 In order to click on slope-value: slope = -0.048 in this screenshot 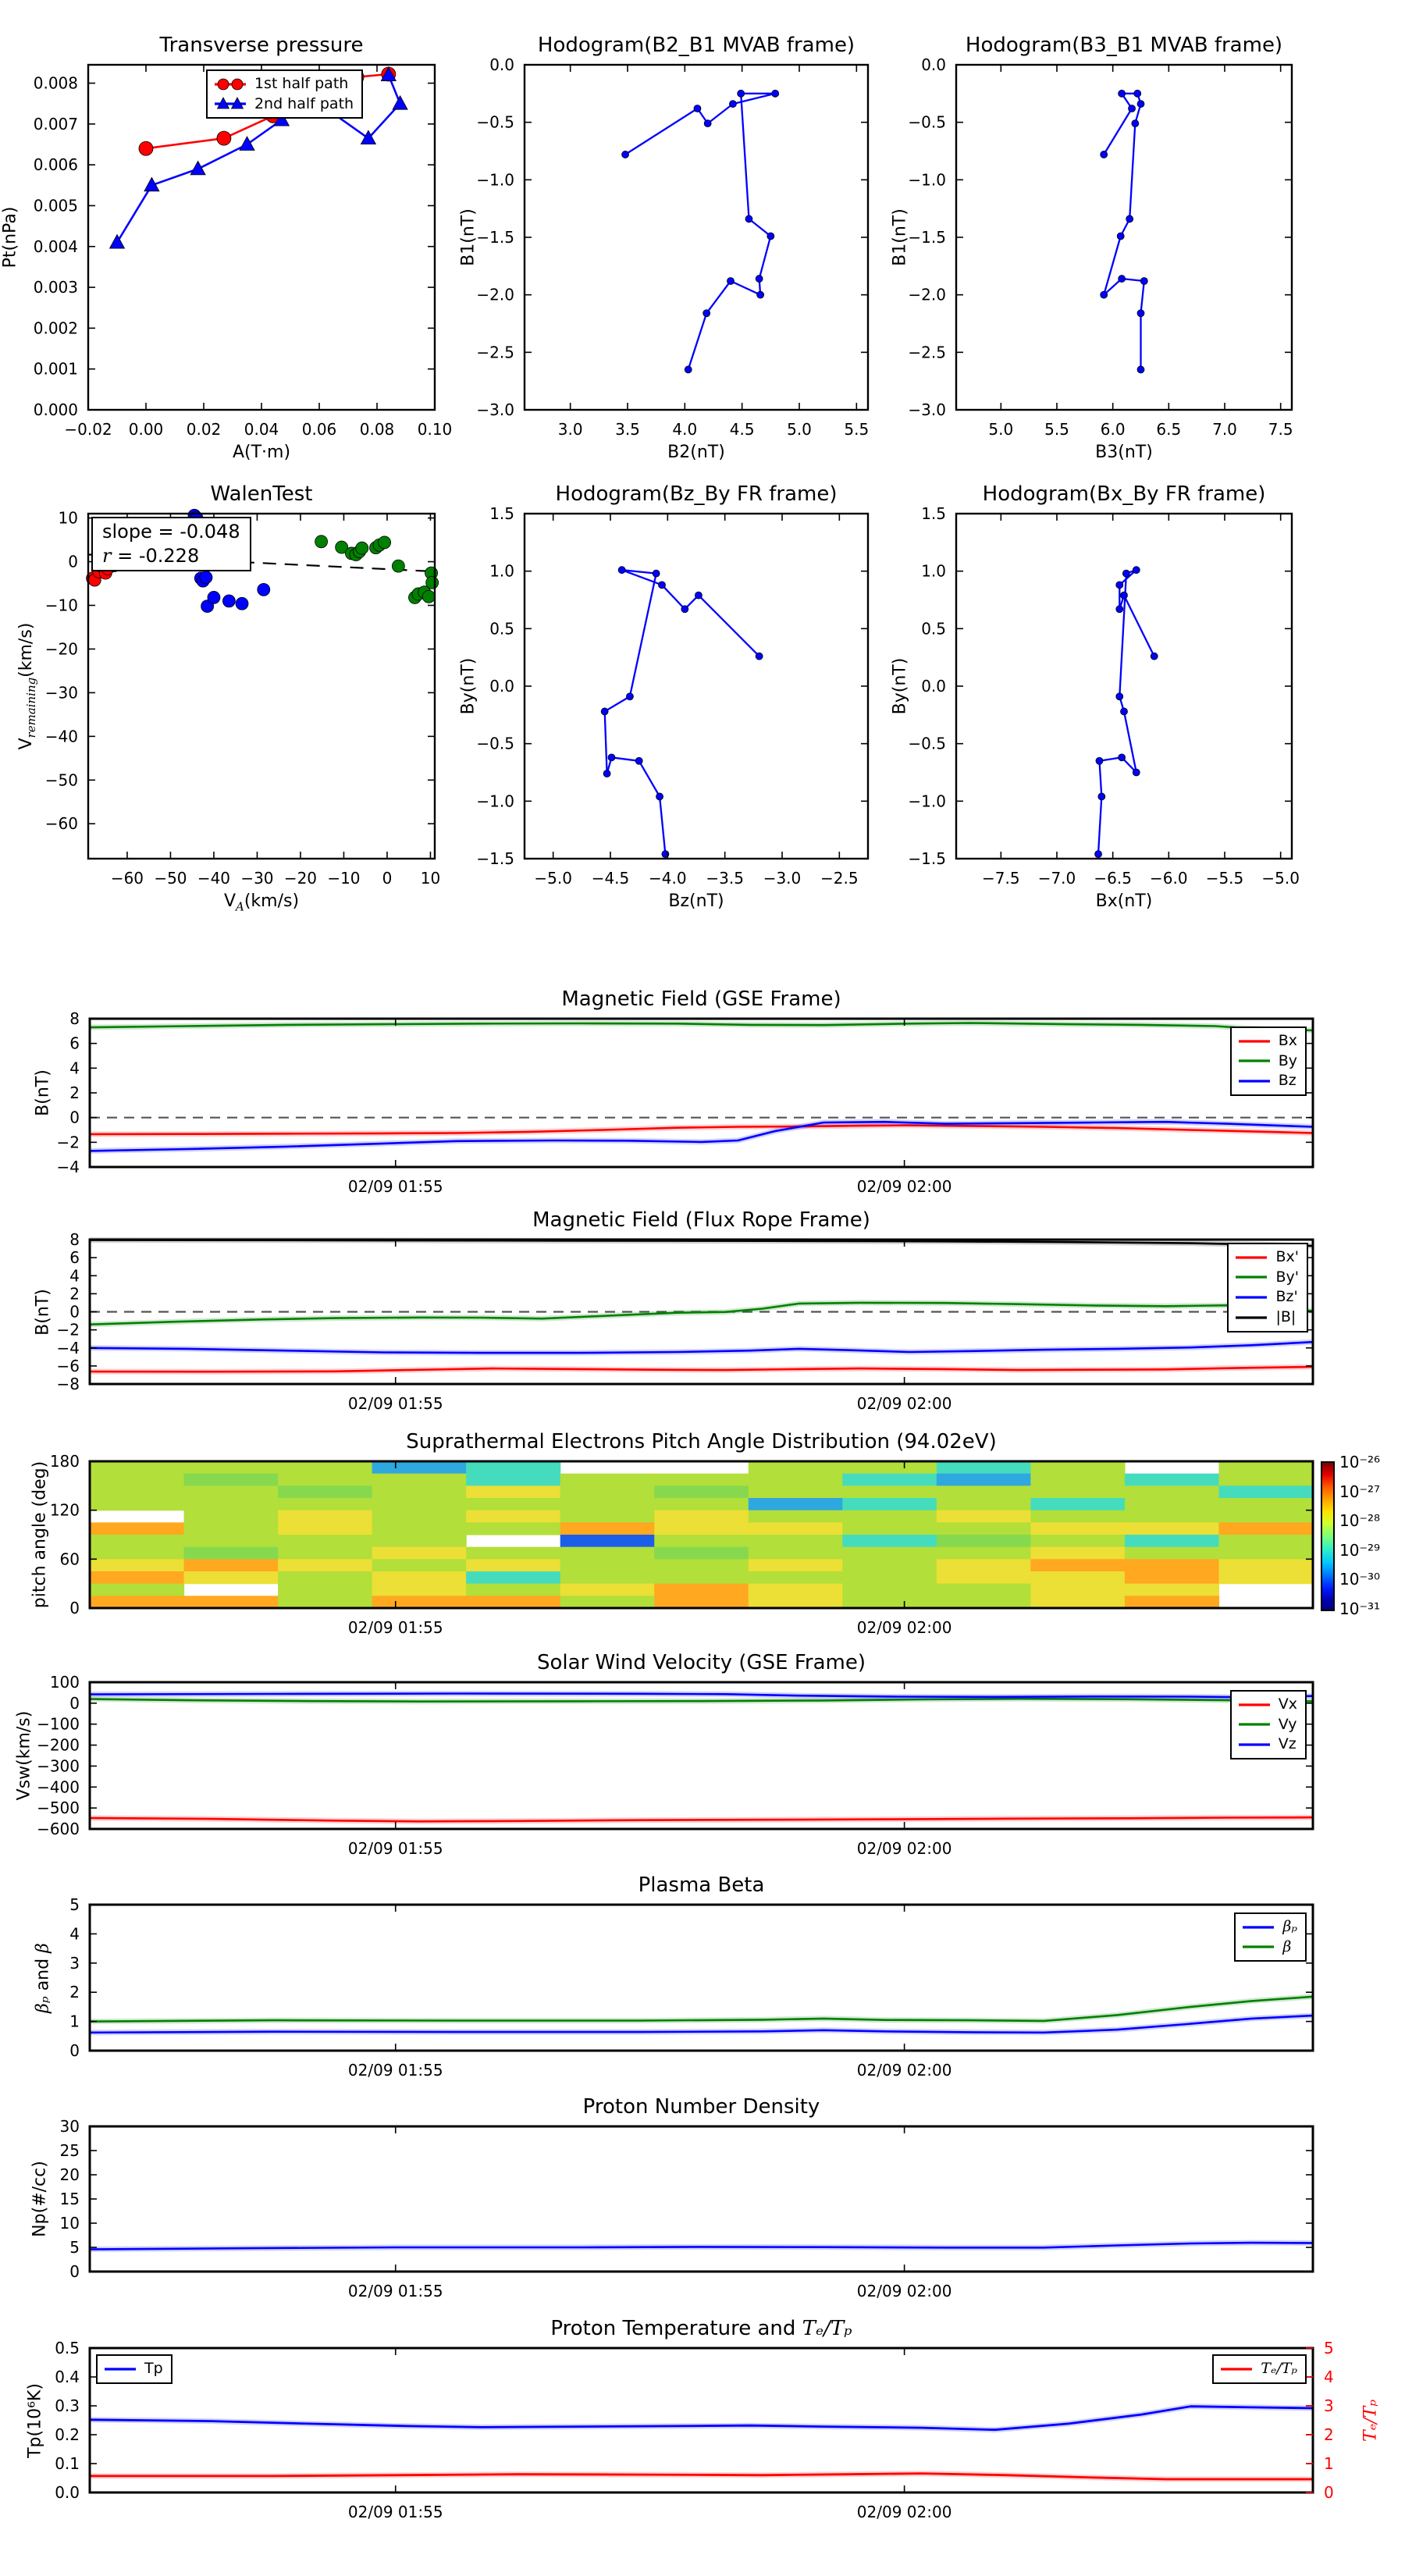, I will do `click(171, 532)`.